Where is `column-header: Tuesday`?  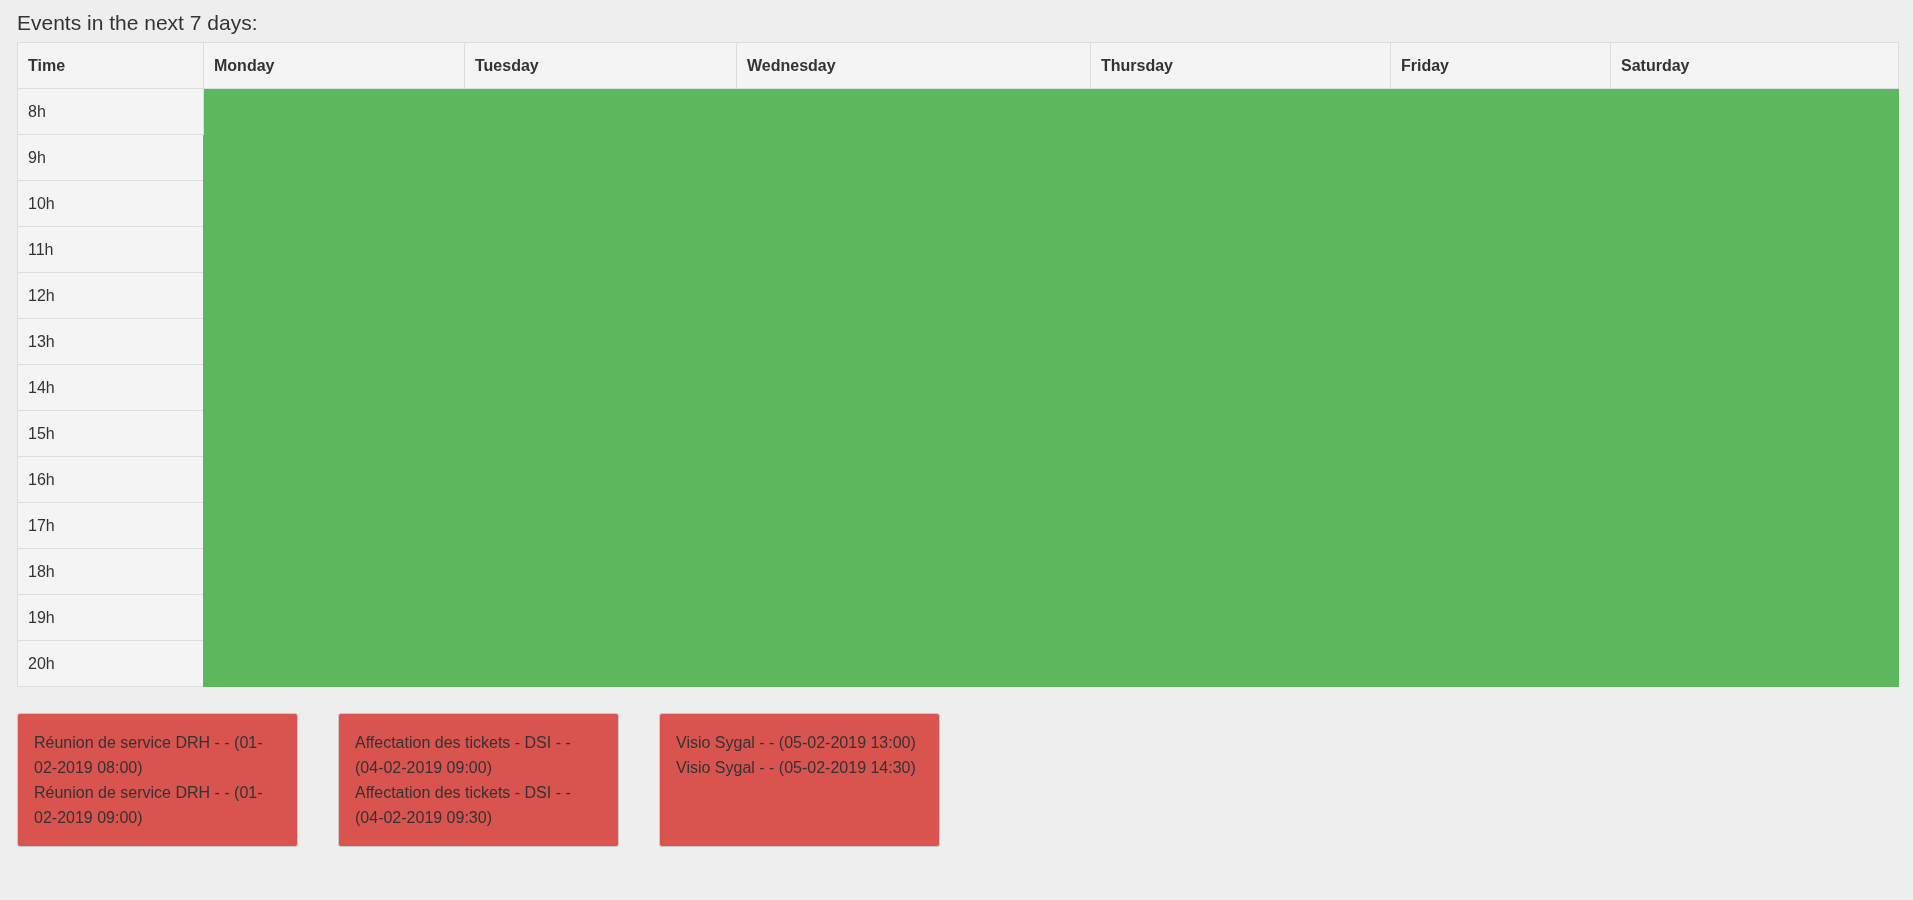 column-header: Tuesday is located at coordinates (600, 65).